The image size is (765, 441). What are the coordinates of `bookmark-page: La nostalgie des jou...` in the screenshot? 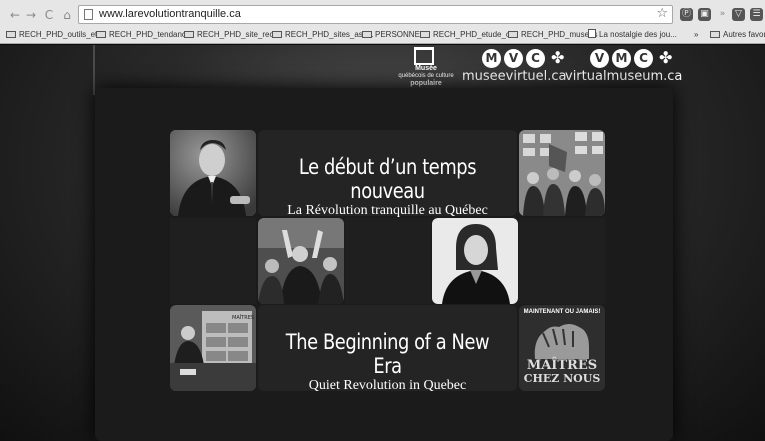 It's located at (632, 34).